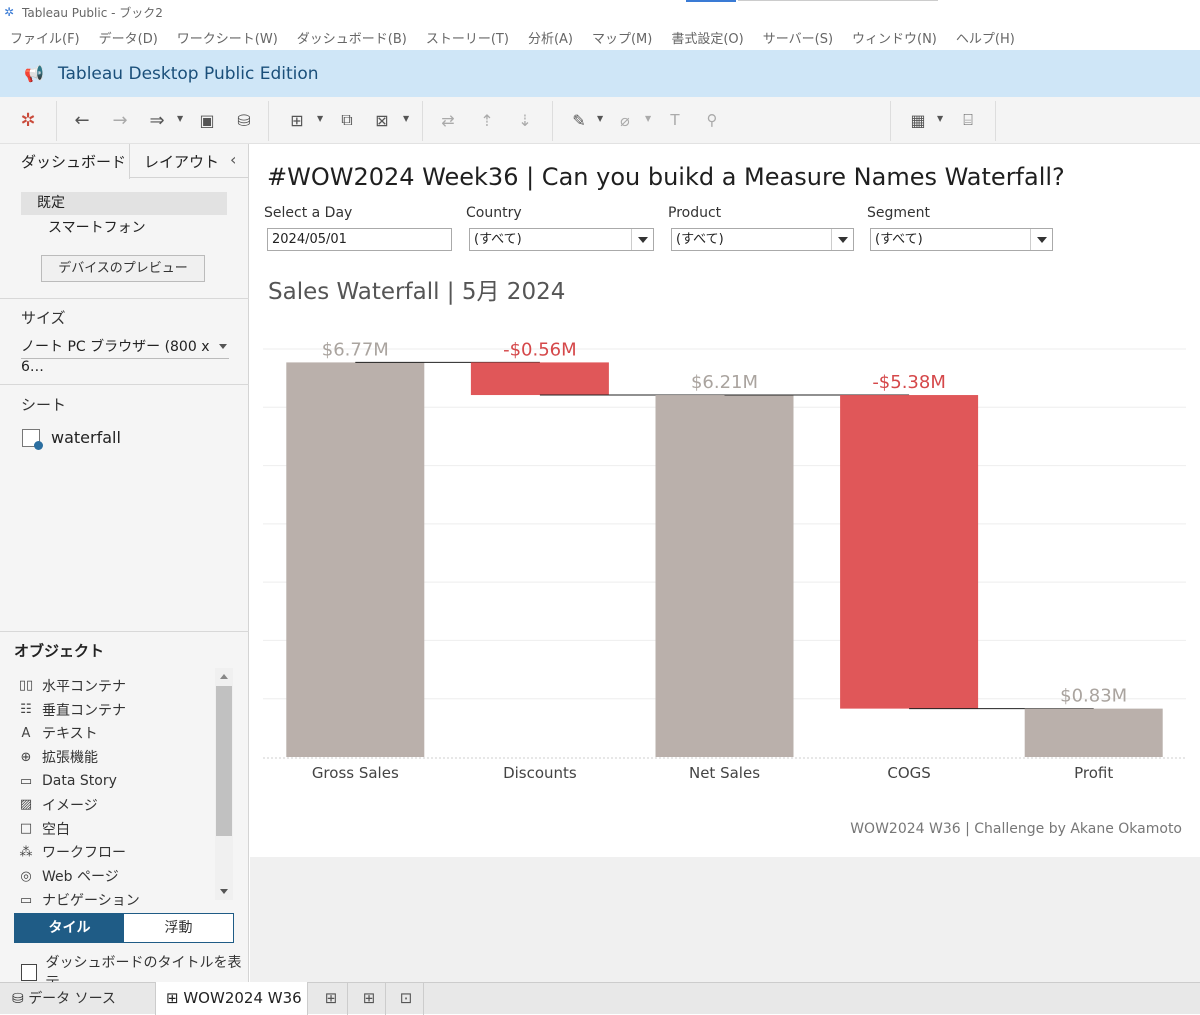  Describe the element at coordinates (124, 228) in the screenshot. I see `device-phone: スマートフォン` at that location.